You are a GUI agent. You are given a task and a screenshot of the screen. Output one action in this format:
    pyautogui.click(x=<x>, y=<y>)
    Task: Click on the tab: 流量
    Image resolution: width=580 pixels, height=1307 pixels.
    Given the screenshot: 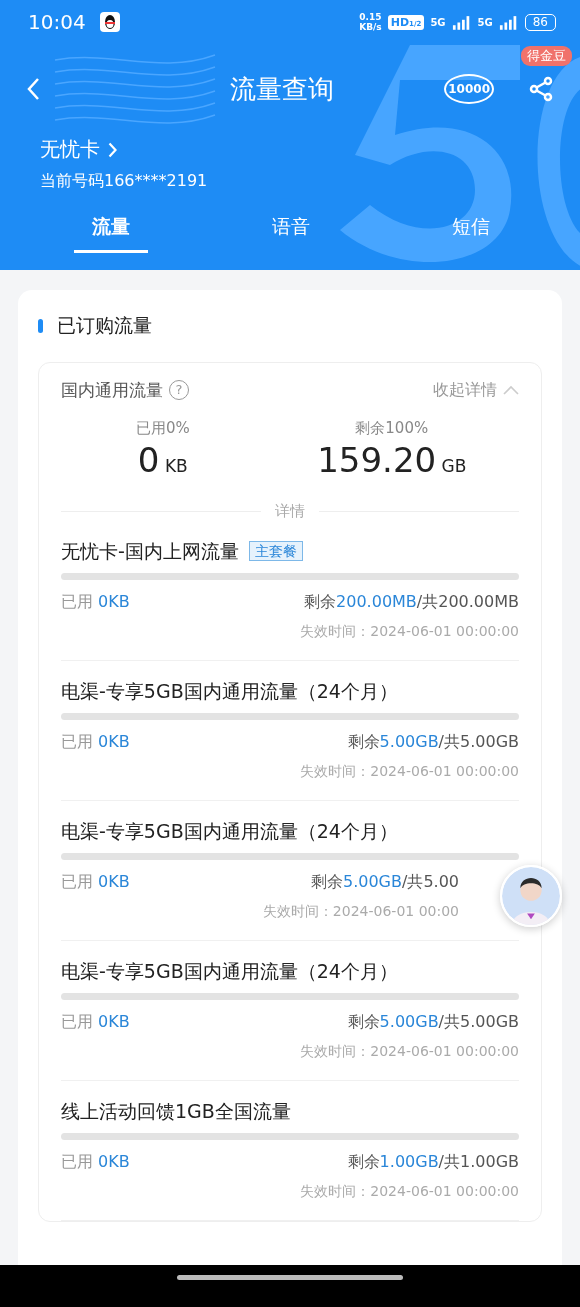 What is the action you would take?
    pyautogui.click(x=111, y=231)
    